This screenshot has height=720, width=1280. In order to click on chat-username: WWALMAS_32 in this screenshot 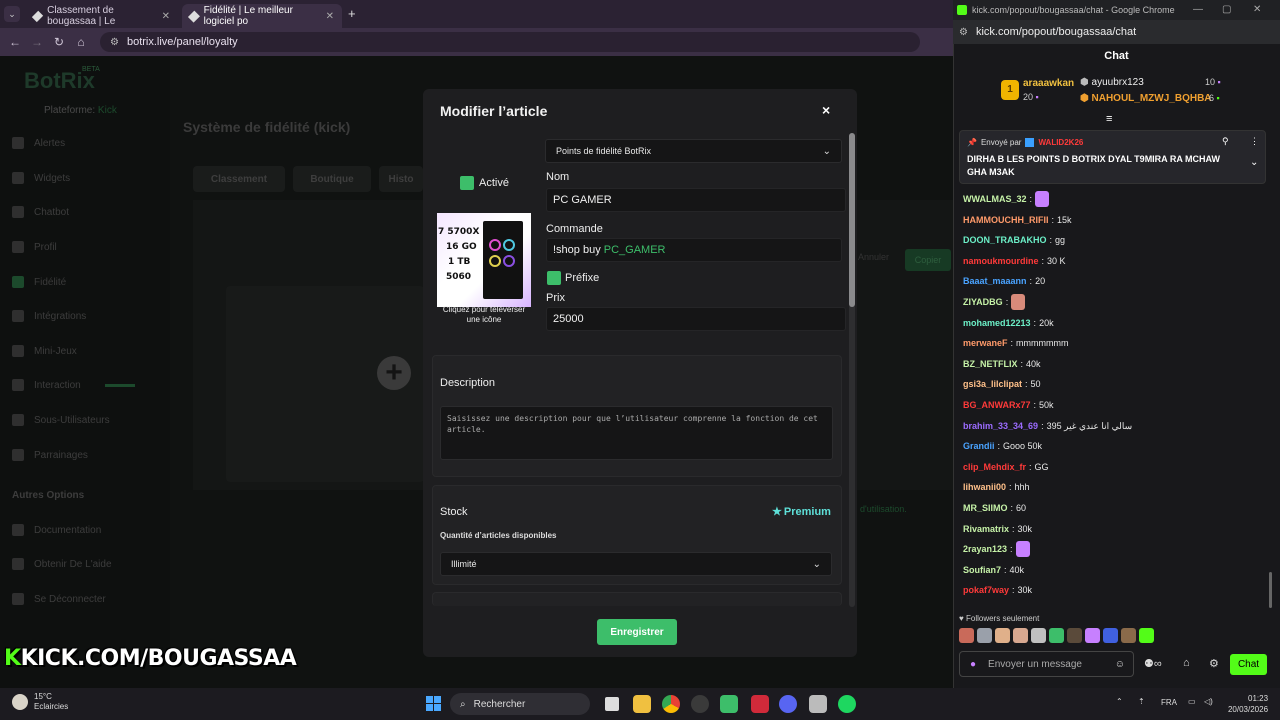, I will do `click(995, 199)`.